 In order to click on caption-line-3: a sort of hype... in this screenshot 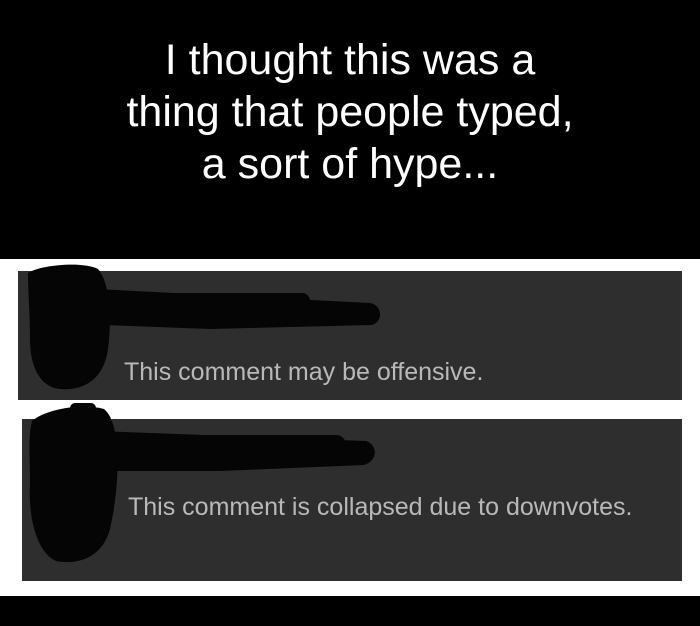, I will do `click(350, 164)`.